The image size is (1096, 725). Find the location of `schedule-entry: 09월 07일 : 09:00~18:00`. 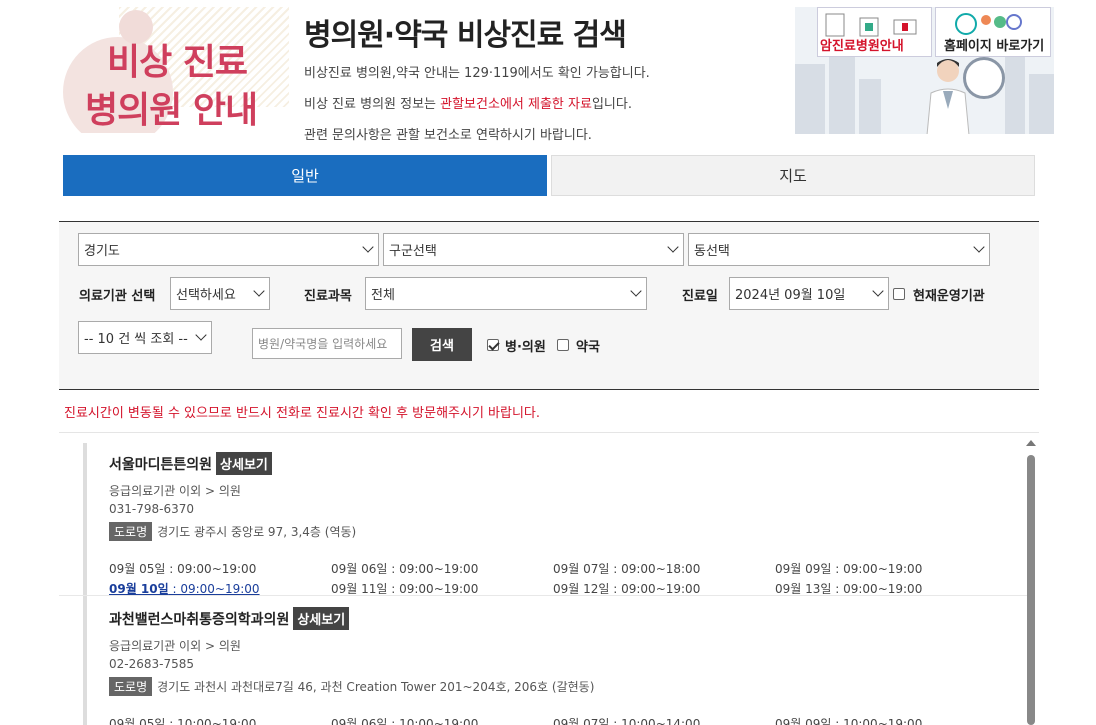

schedule-entry: 09월 07일 : 09:00~18:00 is located at coordinates (627, 569).